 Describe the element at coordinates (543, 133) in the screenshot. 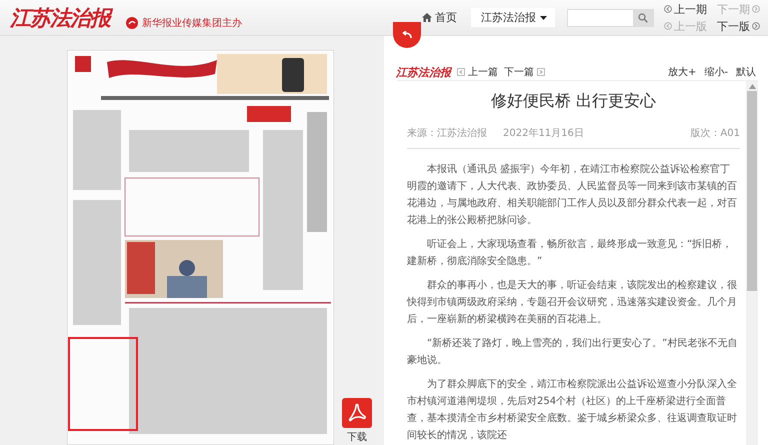

I see `date-label: 2022年11月16日` at that location.